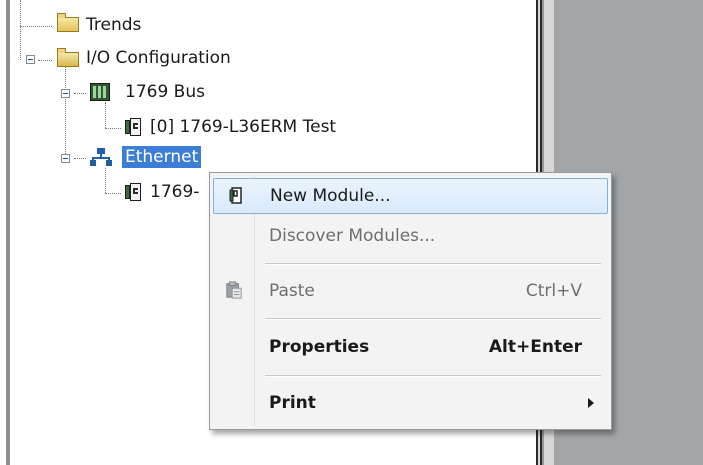 This screenshot has width=703, height=465. I want to click on clipboard-icon, so click(234, 290).